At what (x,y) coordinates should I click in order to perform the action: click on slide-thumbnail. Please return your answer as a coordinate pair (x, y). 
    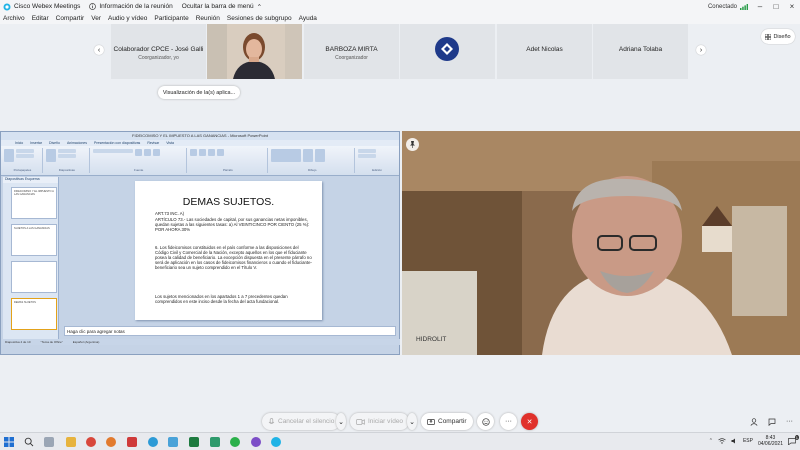
    Looking at the image, I should click on (34, 277).